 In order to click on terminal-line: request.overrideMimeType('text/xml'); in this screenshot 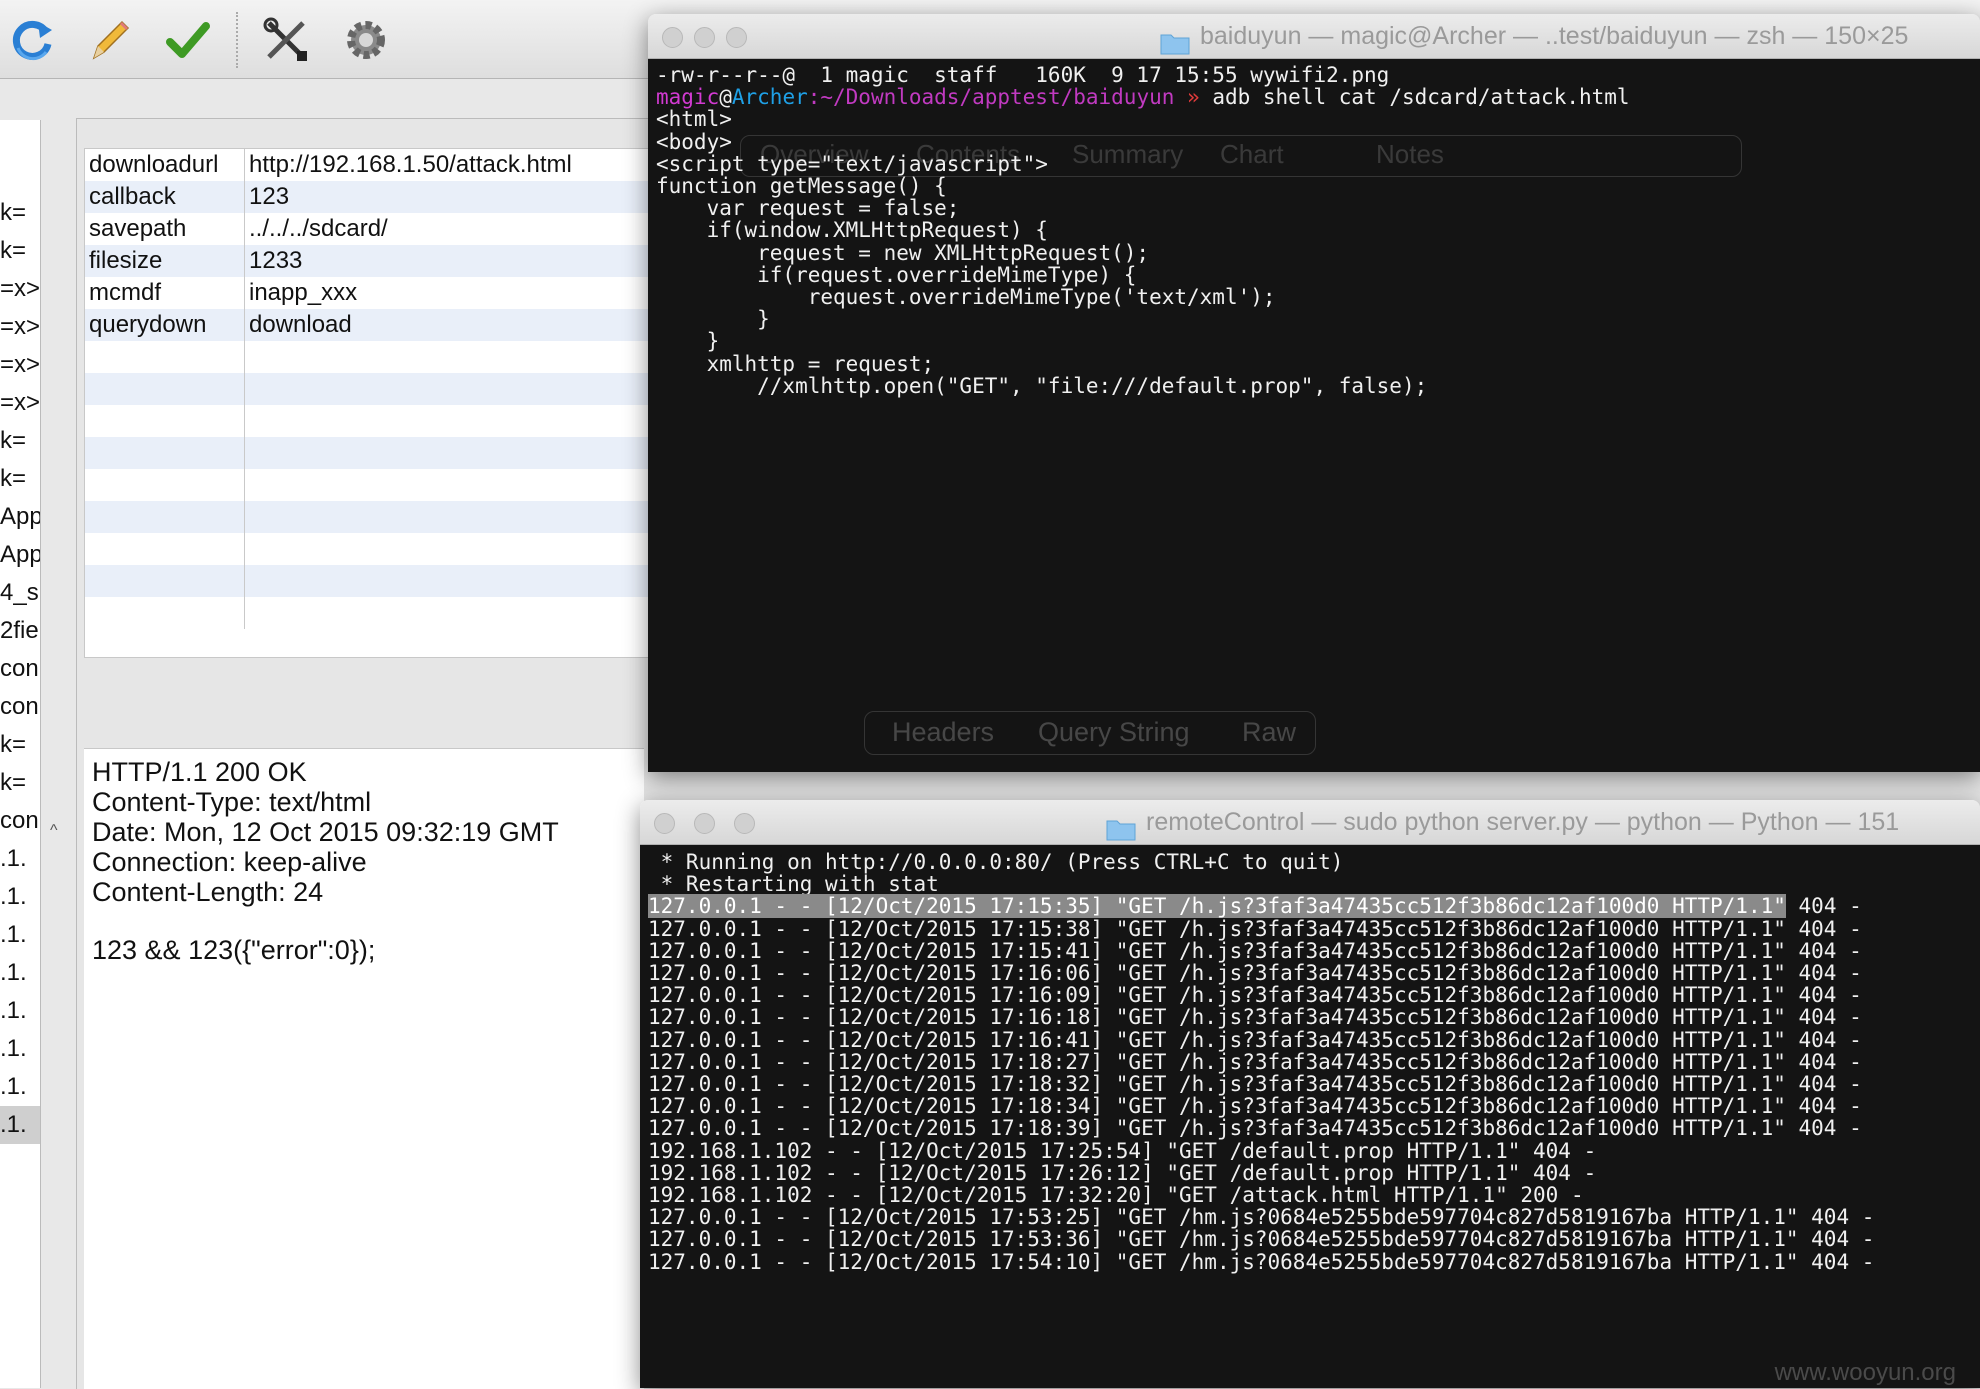, I will do `click(966, 297)`.